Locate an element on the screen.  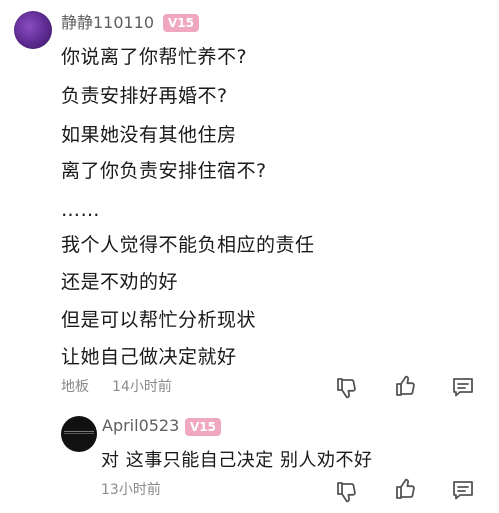
comment-text-line: 让她自己做决定就好 is located at coordinates (149, 357).